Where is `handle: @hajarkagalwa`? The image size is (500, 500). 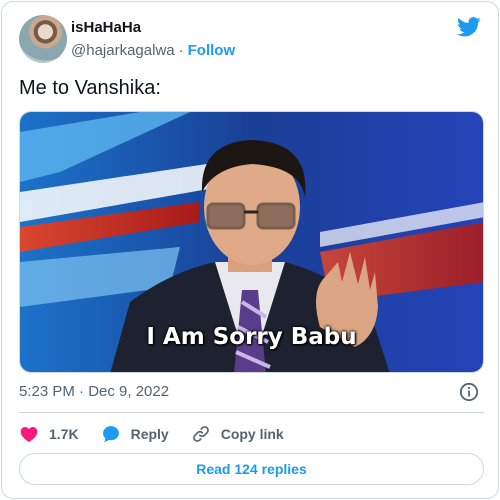 handle: @hajarkagalwa is located at coordinates (123, 50).